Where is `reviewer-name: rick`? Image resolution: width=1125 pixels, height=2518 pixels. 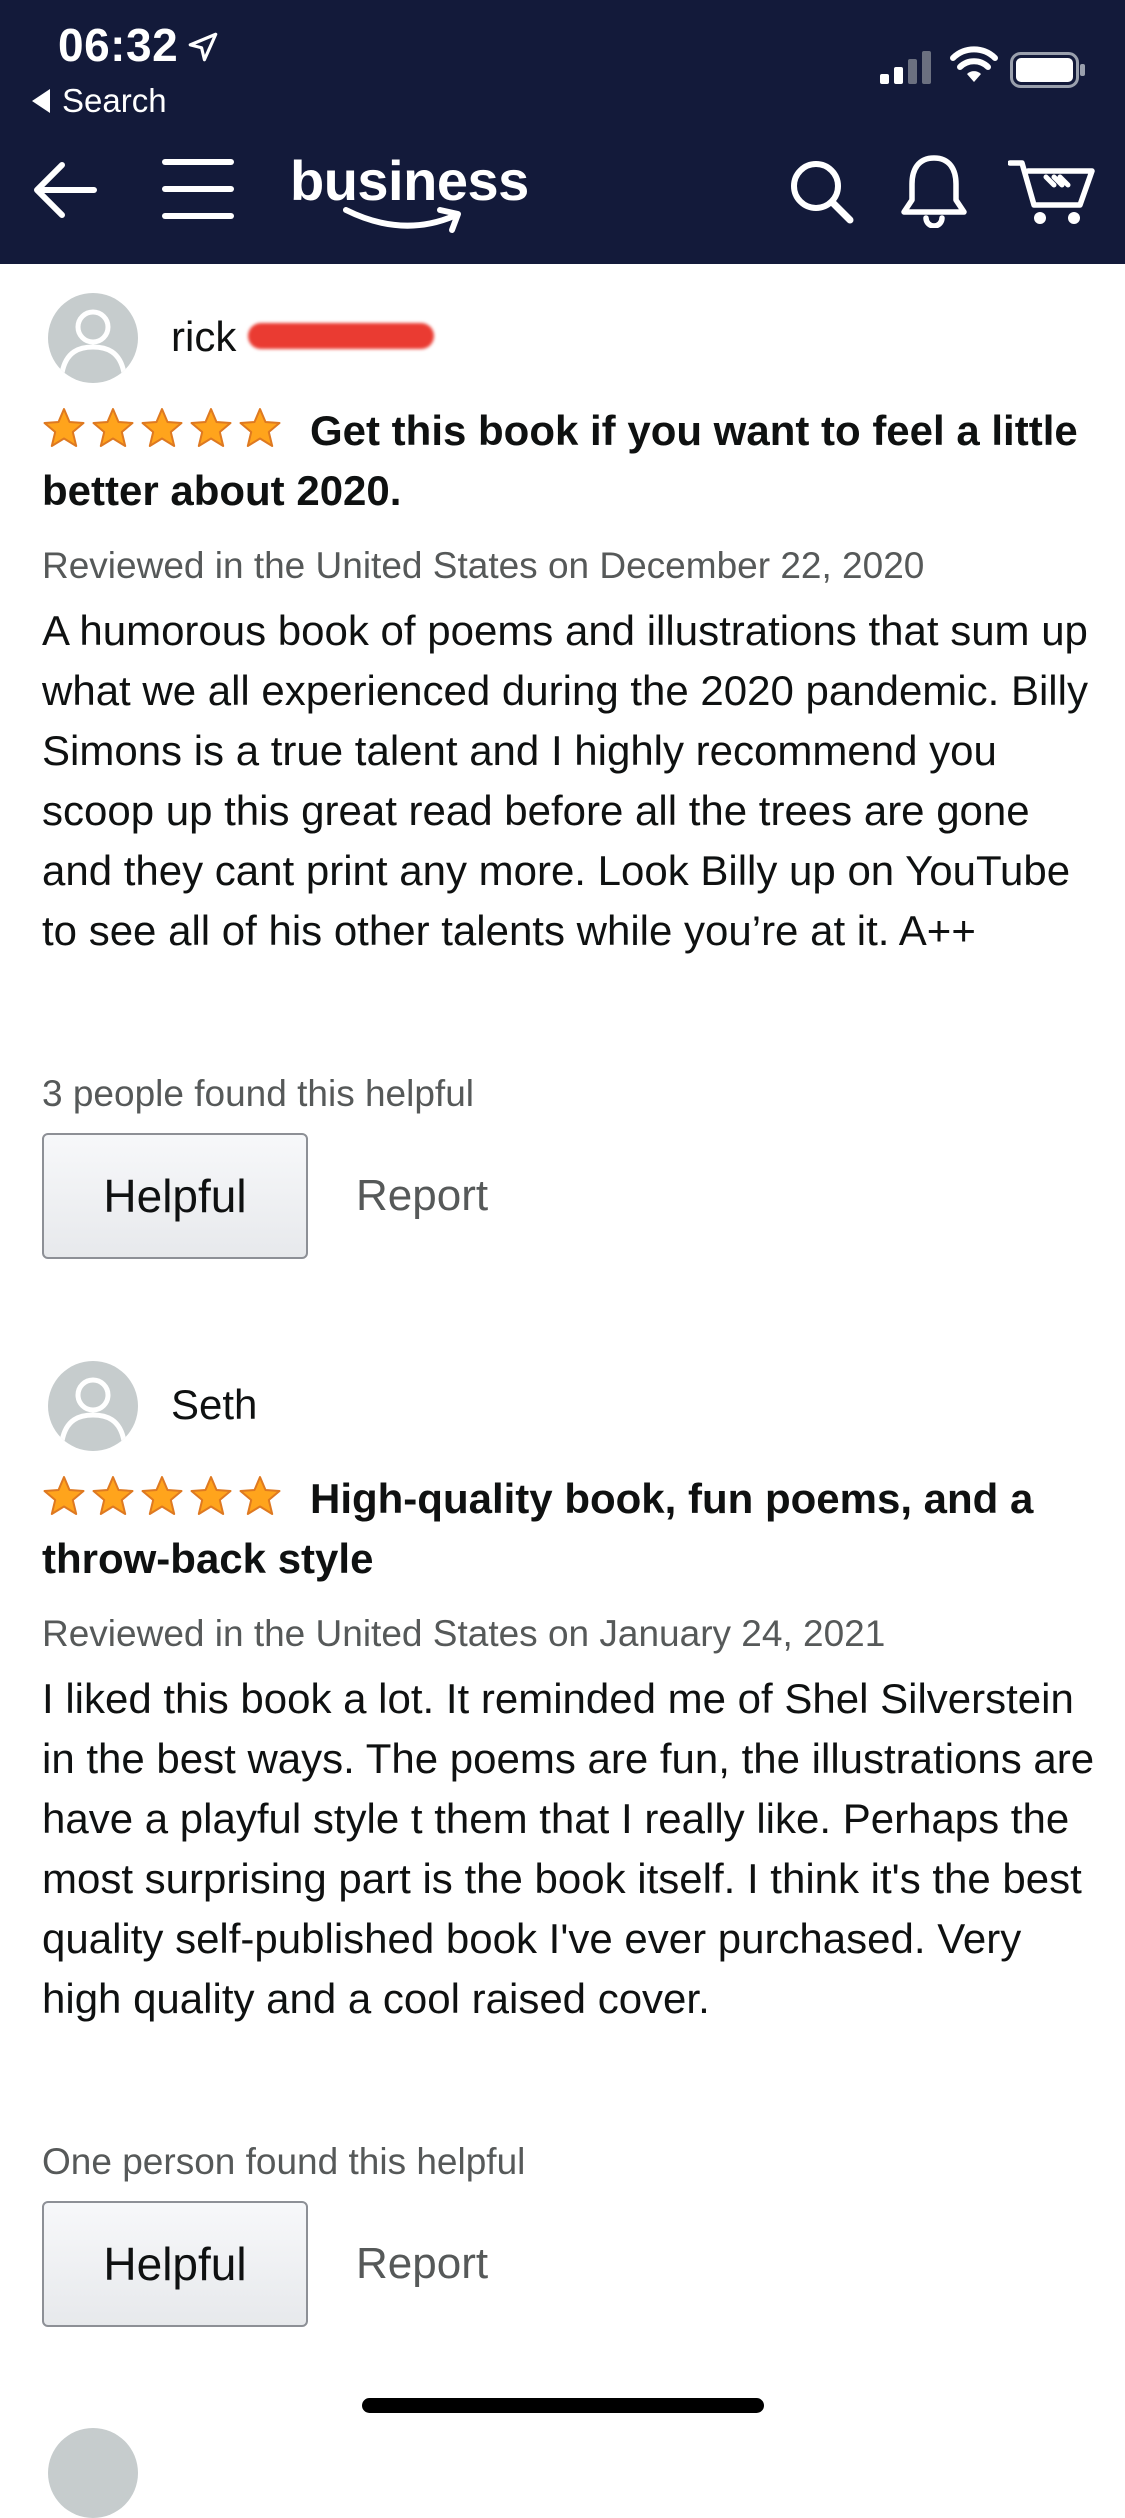 reviewer-name: rick is located at coordinates (303, 337).